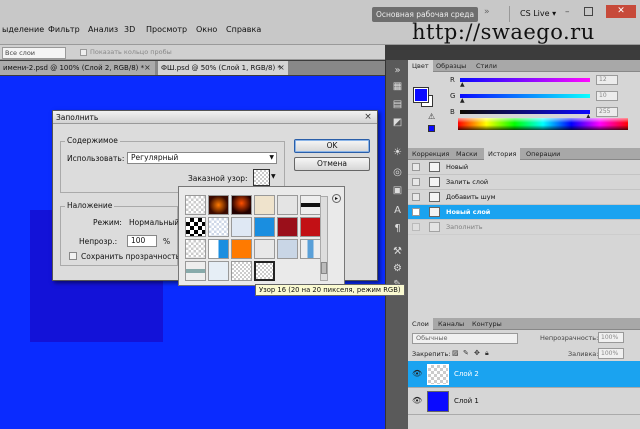 Image resolution: width=640 pixels, height=429 pixels. Describe the element at coordinates (368, 117) in the screenshot. I see `close-dialog-icon: ×` at that location.